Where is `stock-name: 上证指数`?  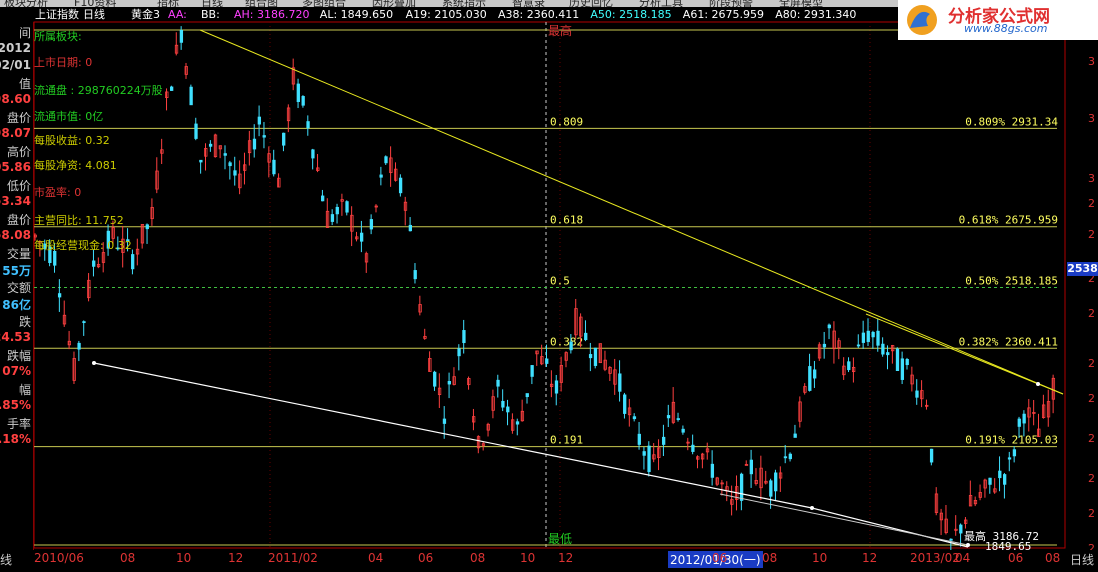 stock-name: 上证指数 is located at coordinates (57, 14).